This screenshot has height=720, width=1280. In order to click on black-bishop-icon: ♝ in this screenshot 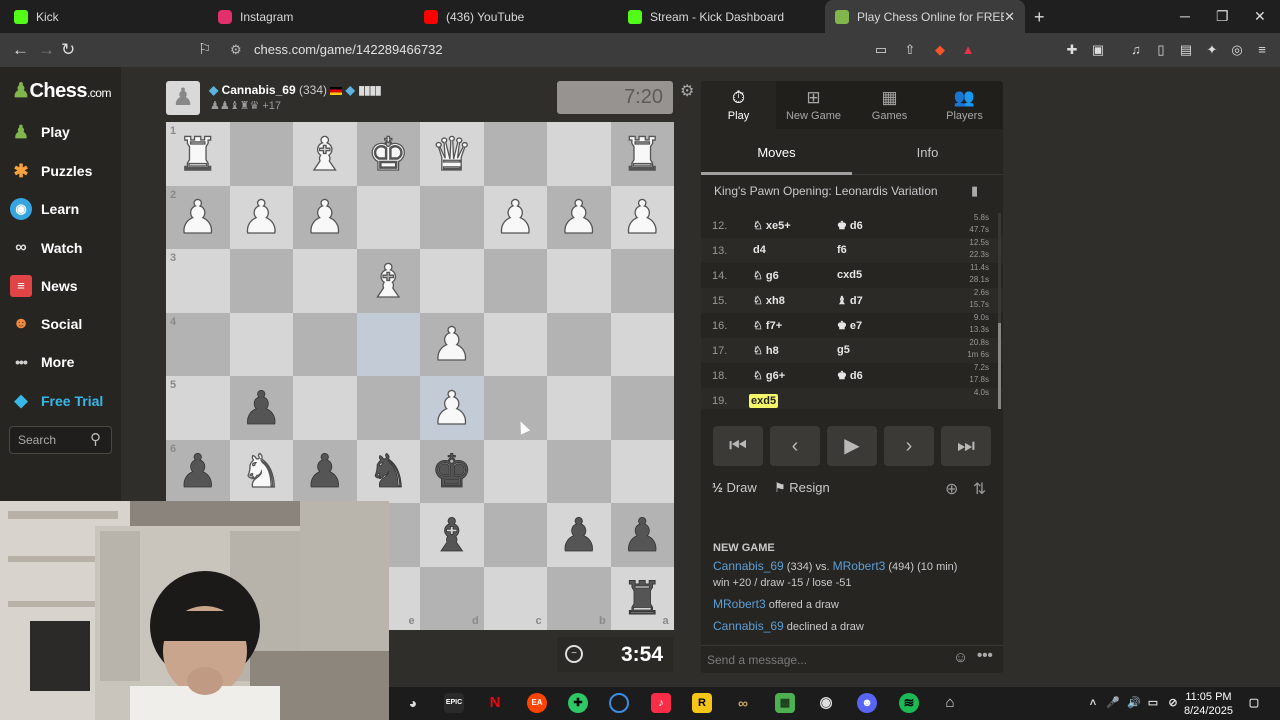, I will do `click(452, 534)`.